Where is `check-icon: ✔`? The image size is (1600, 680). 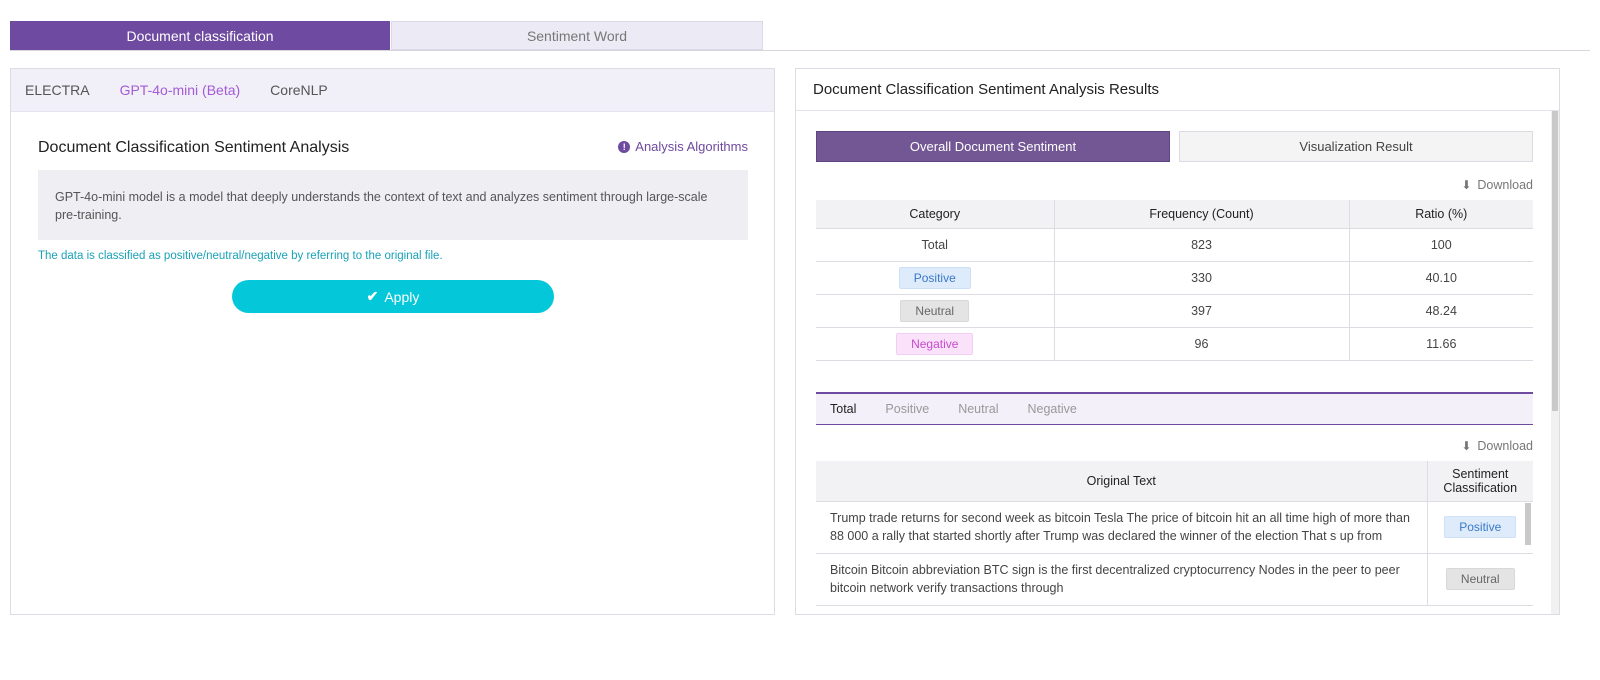
check-icon: ✔ is located at coordinates (372, 296).